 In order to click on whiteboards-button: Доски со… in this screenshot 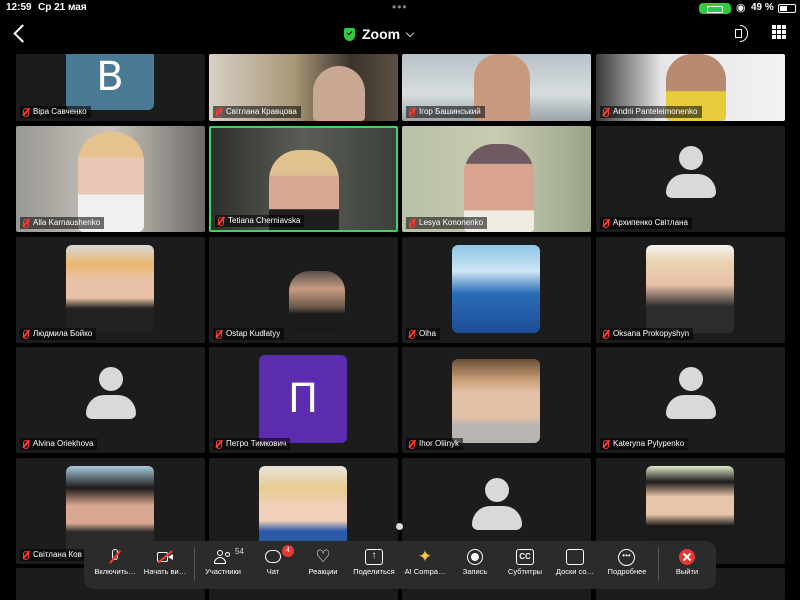, I will do `click(575, 566)`.